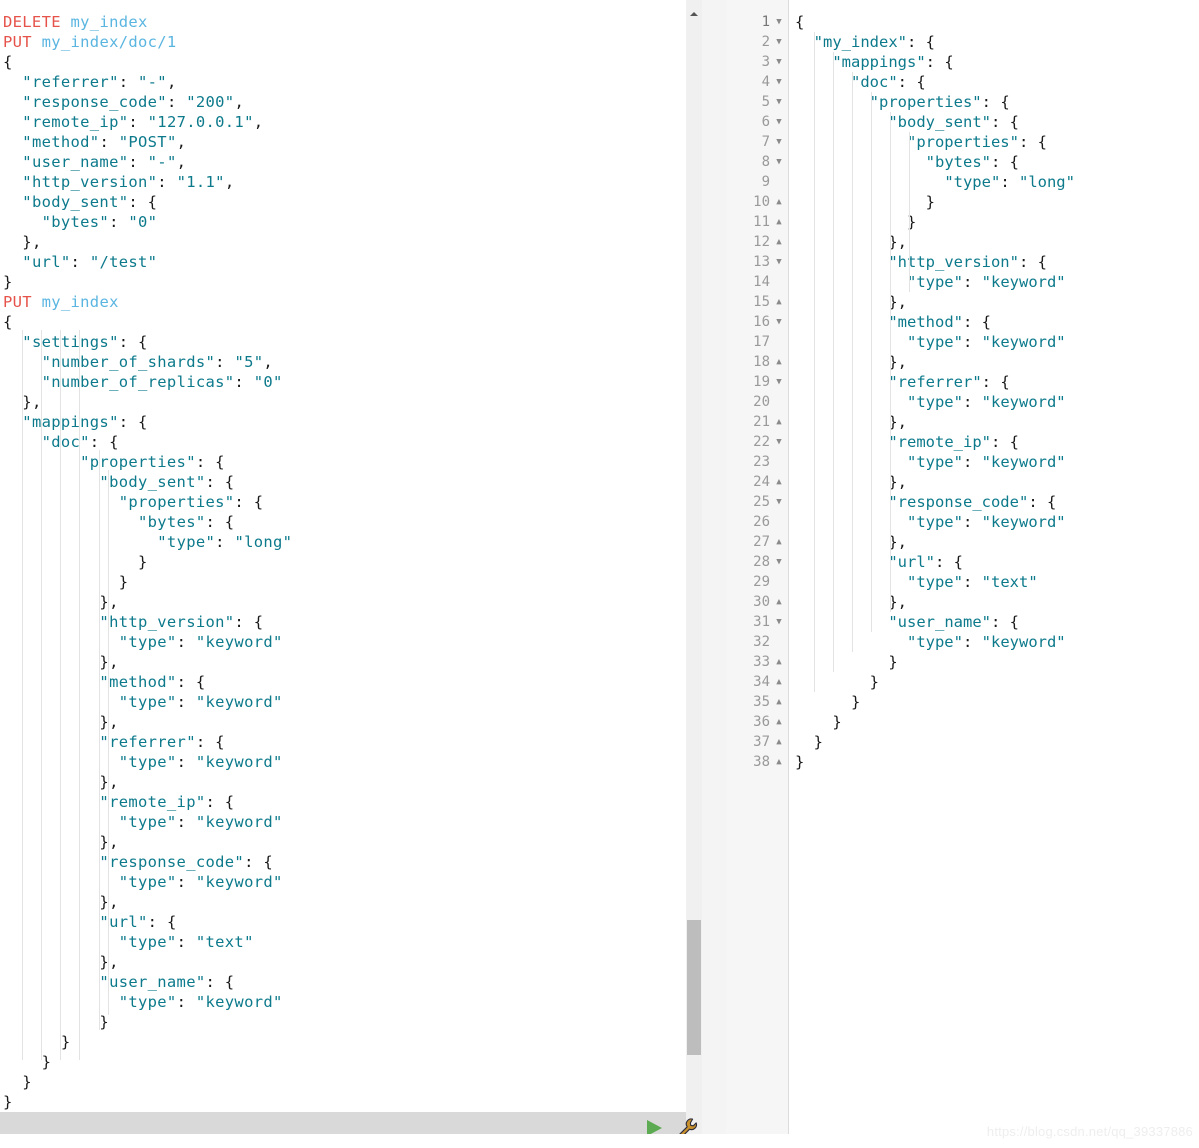  Describe the element at coordinates (343, 342) in the screenshot. I see `code-line: "settings": {` at that location.